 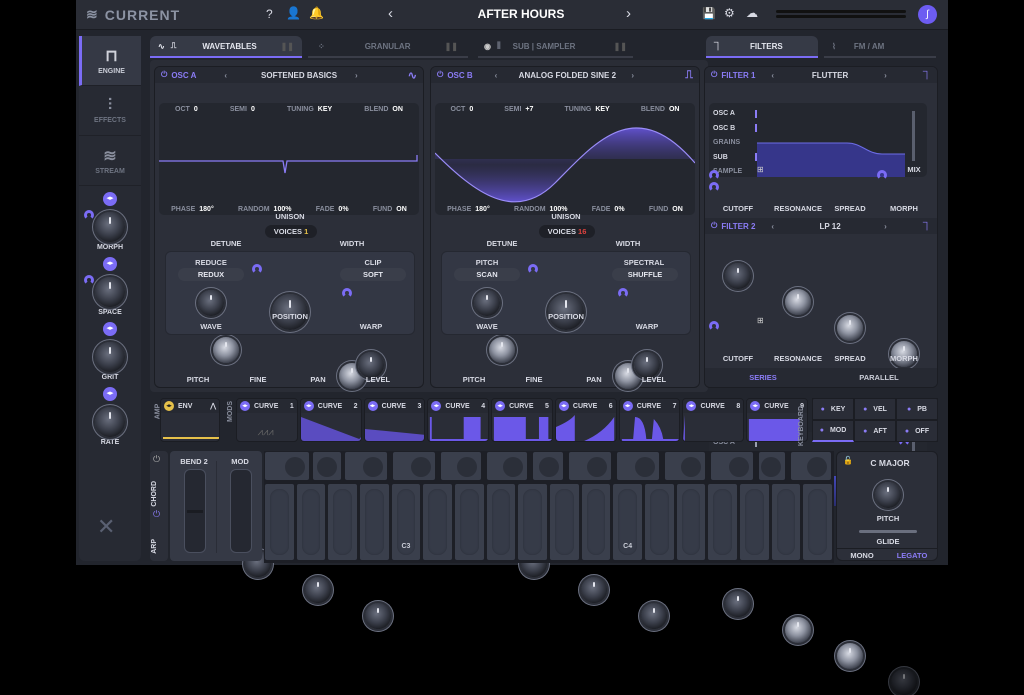 What do you see at coordinates (567, 231) in the screenshot?
I see `voices-selector: VOICES 16` at bounding box center [567, 231].